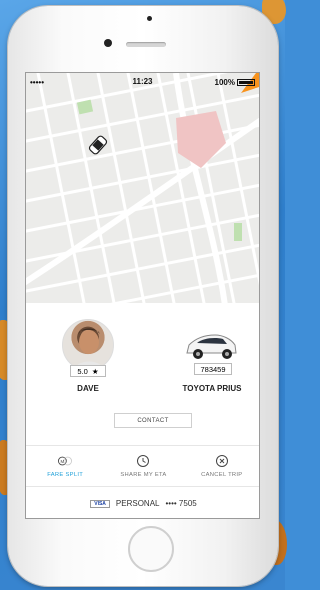 The width and height of the screenshot is (320, 590). Describe the element at coordinates (100, 503) in the screenshot. I see `visa-card-icon: VISA` at that location.